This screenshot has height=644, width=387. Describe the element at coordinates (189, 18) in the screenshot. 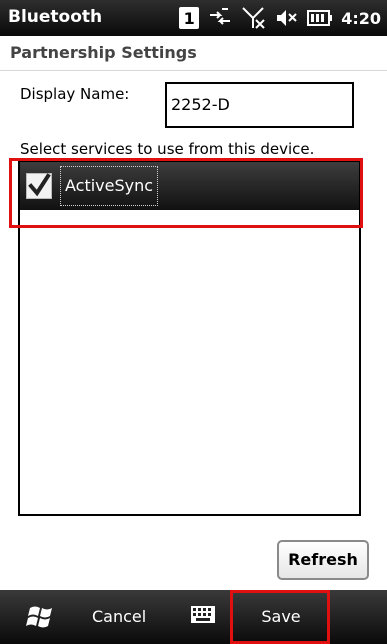

I see `notification-badge-icon: 1` at that location.